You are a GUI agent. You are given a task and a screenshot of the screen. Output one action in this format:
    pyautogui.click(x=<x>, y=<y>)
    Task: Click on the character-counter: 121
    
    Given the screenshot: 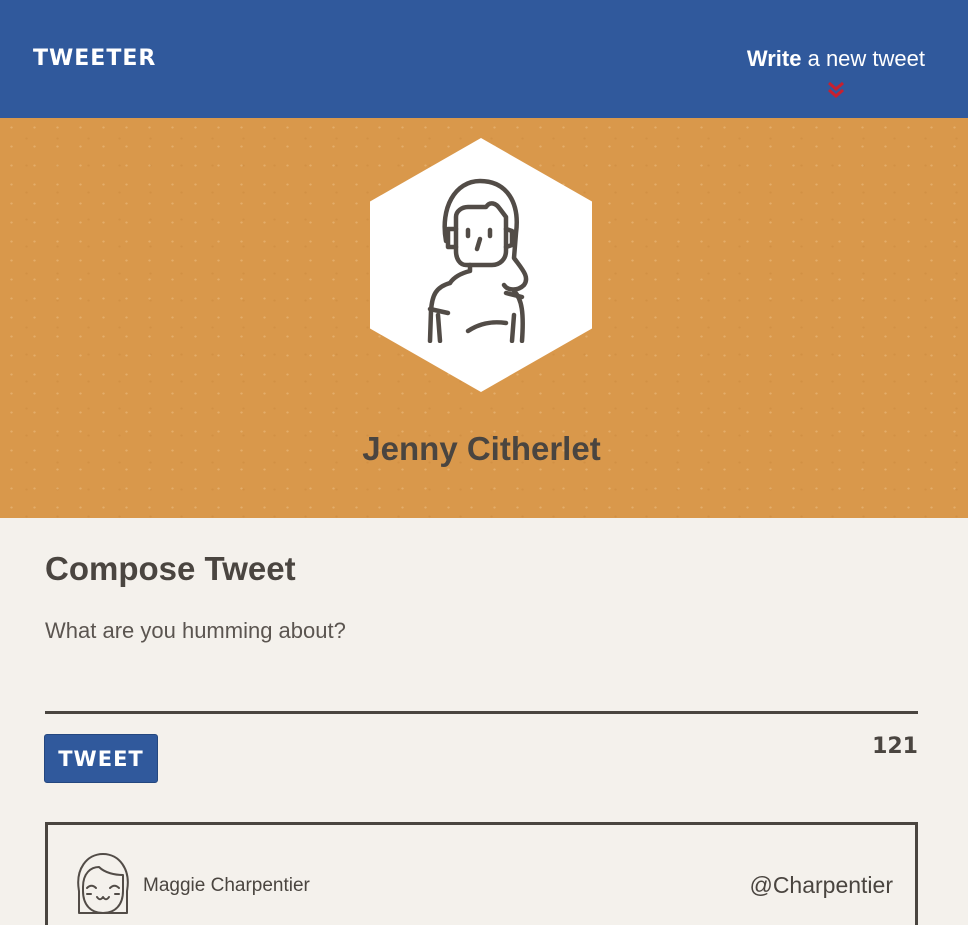 What is the action you would take?
    pyautogui.click(x=895, y=746)
    